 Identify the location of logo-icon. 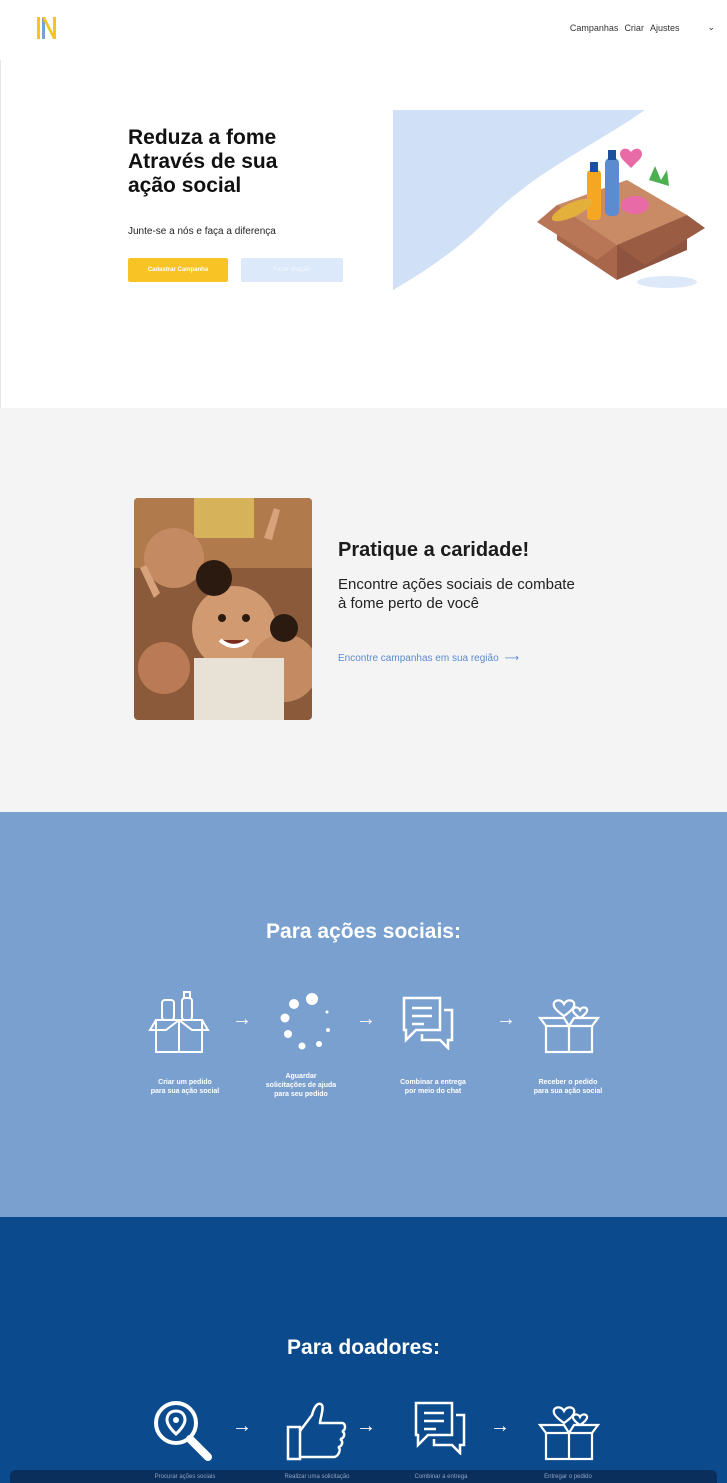
(48, 28).